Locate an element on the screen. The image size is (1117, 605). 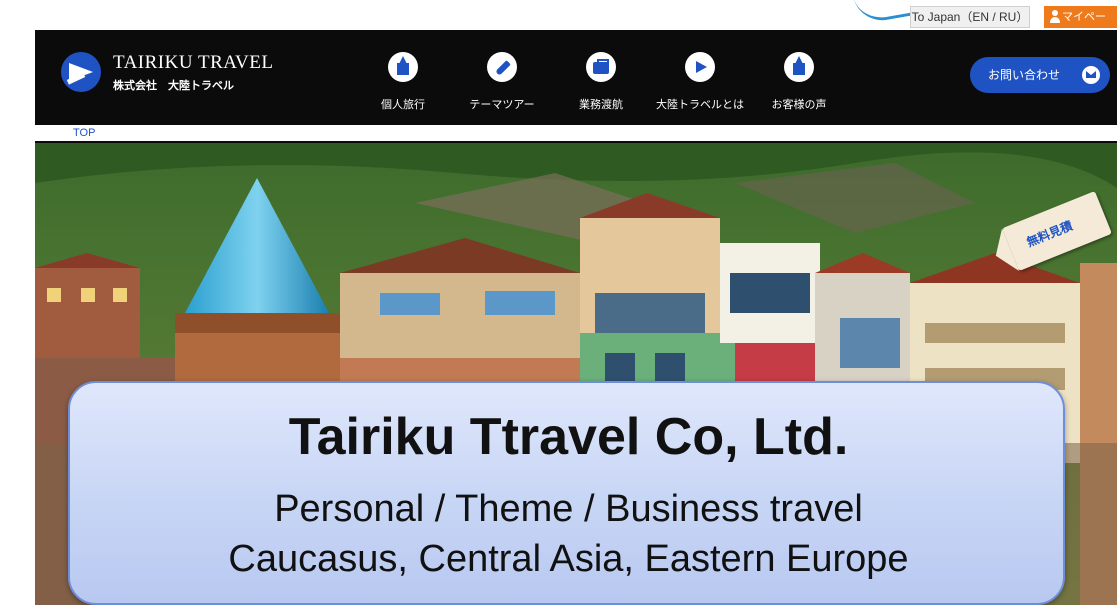
callout-services: Personal / Theme / Business travel is located at coordinates (568, 509).